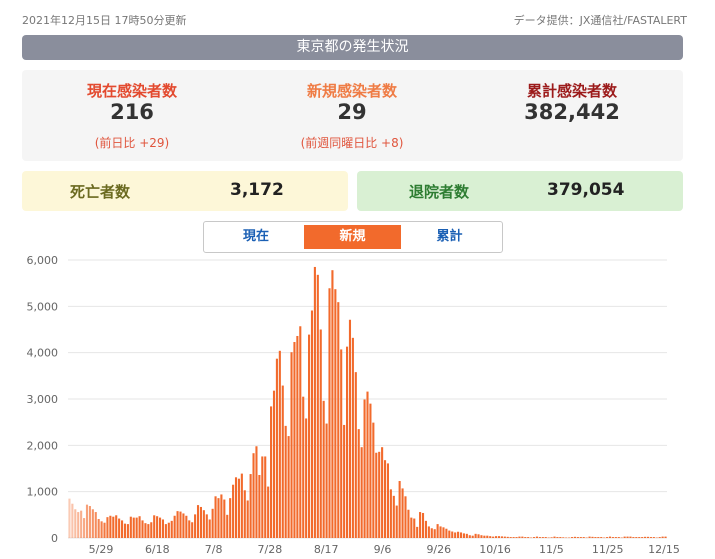 This screenshot has width=715, height=559. I want to click on current-infected-label: 現在感染者数, so click(131, 91).